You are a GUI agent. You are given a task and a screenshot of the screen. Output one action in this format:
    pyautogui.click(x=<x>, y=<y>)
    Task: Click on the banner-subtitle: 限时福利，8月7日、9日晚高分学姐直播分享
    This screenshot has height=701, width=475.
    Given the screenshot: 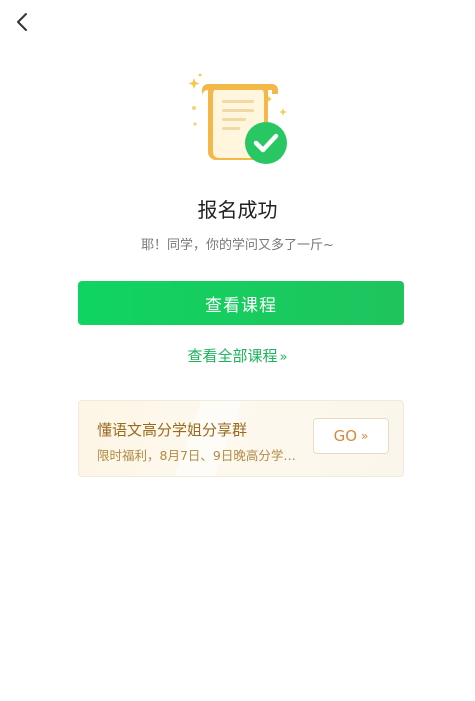 What is the action you would take?
    pyautogui.click(x=202, y=455)
    